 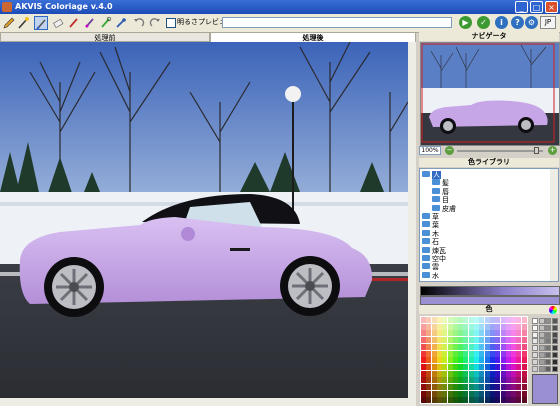 What do you see at coordinates (105, 37) in the screenshot?
I see `tab-before: 処理前` at bounding box center [105, 37].